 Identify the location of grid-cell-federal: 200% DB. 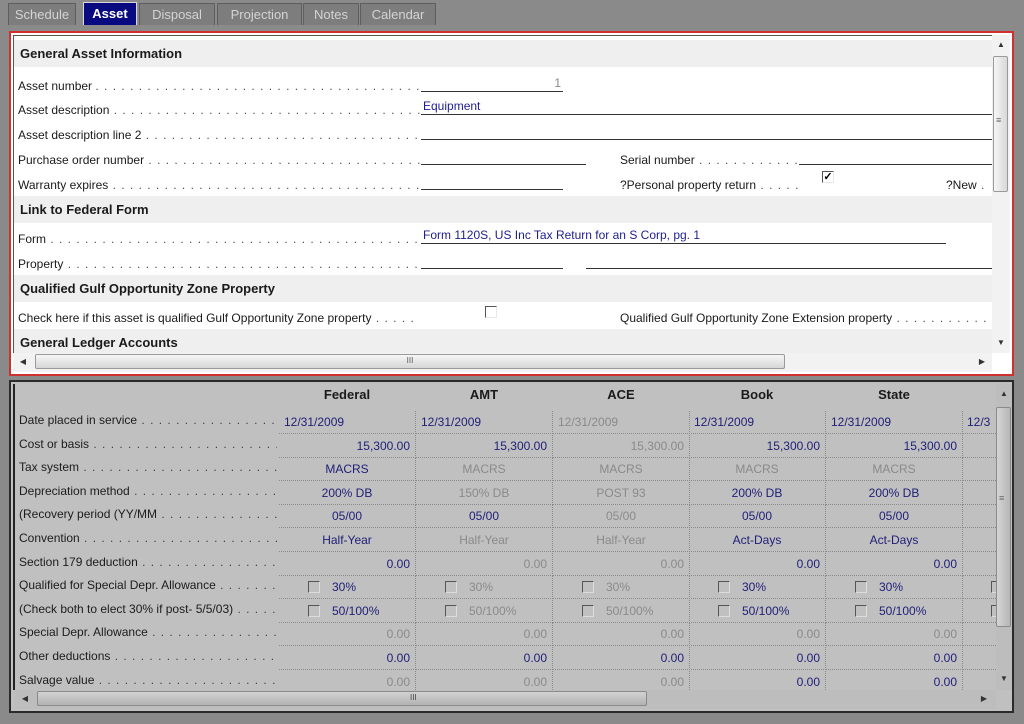
(347, 493).